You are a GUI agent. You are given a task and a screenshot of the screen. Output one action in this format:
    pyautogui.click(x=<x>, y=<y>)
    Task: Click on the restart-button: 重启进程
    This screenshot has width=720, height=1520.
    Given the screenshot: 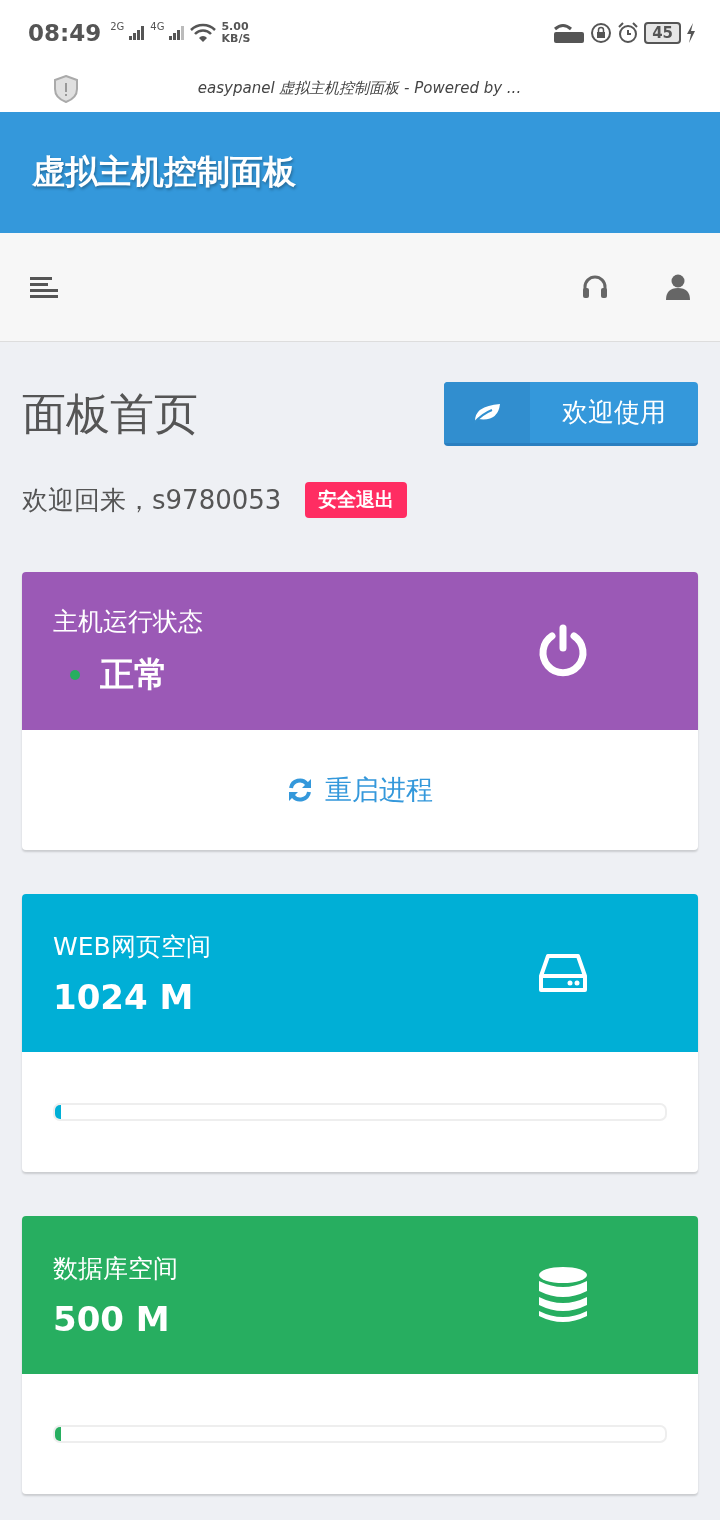 What is the action you would take?
    pyautogui.click(x=360, y=790)
    